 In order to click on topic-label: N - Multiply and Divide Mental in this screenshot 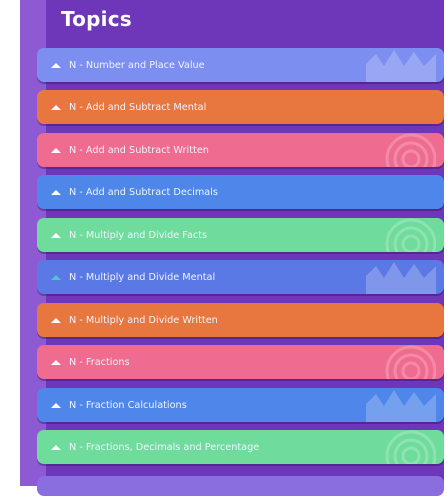, I will do `click(142, 277)`.